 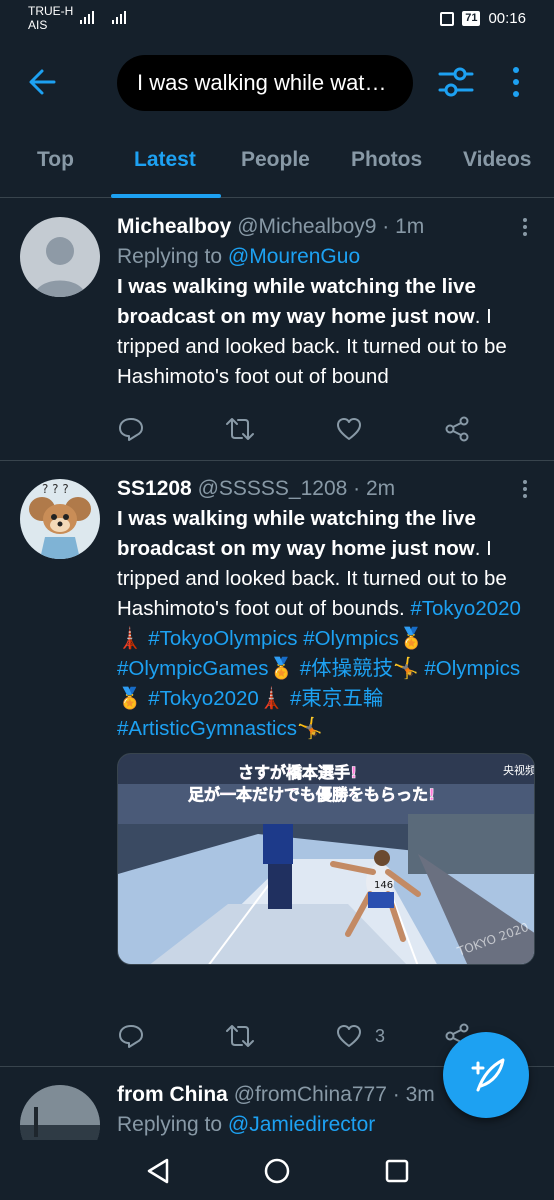 I want to click on system-navigation-bar, so click(x=277, y=1170).